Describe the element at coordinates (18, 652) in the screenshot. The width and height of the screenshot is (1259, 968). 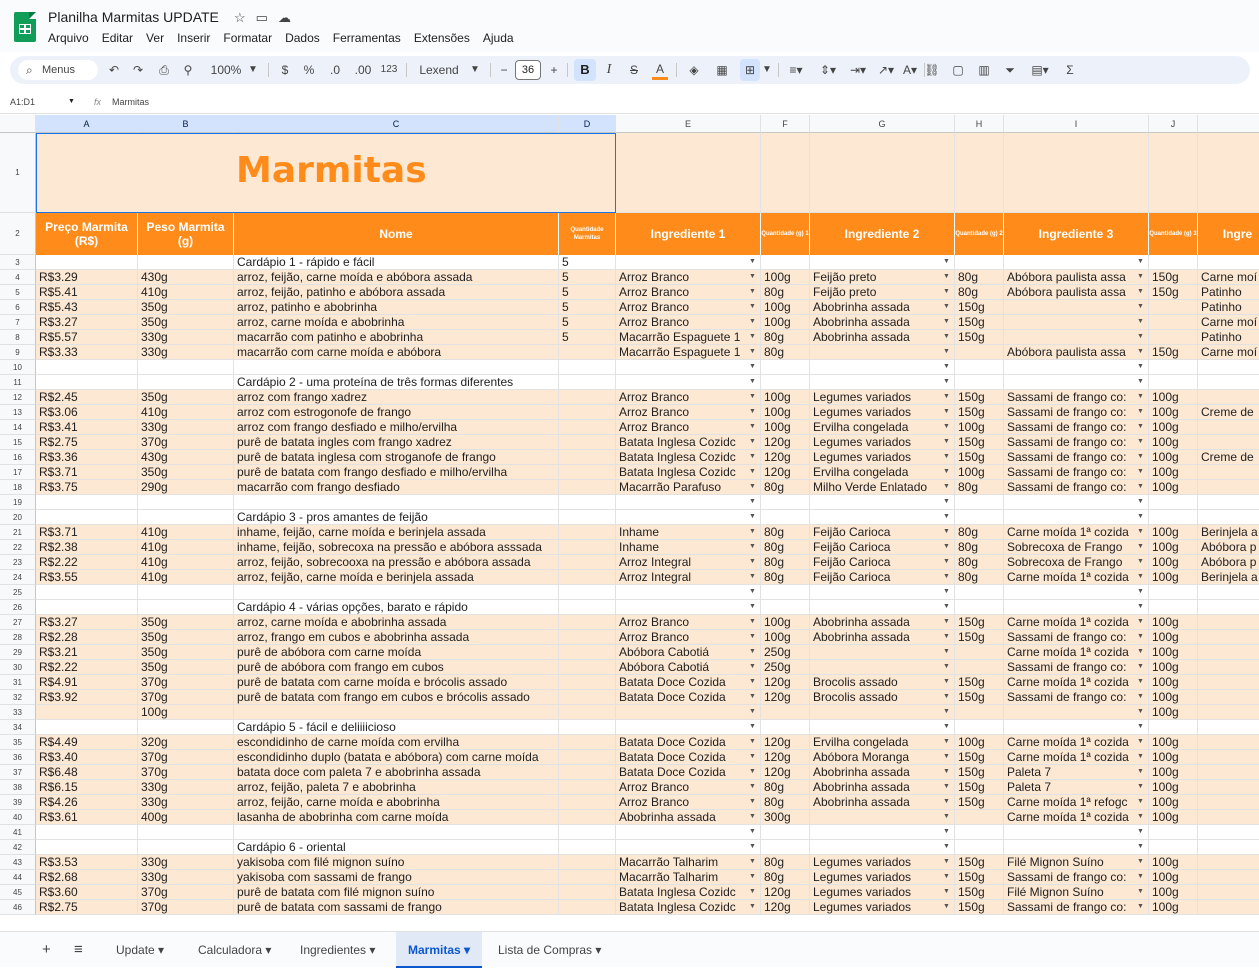
I see `row-header: 29` at that location.